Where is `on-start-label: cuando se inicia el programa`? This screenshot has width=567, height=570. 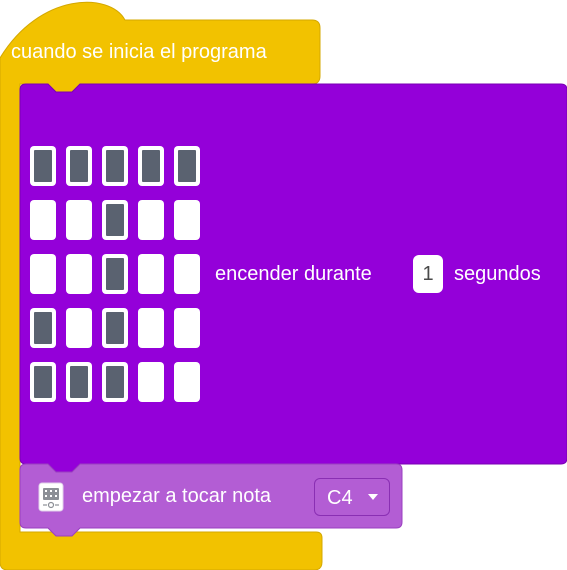
on-start-label: cuando se inicia el programa is located at coordinates (139, 52).